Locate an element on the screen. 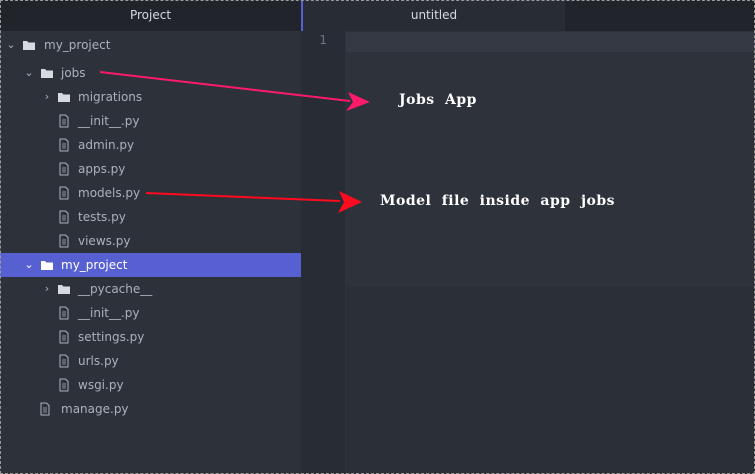 This screenshot has width=755, height=474. tree-item-label: admin.py is located at coordinates (106, 145).